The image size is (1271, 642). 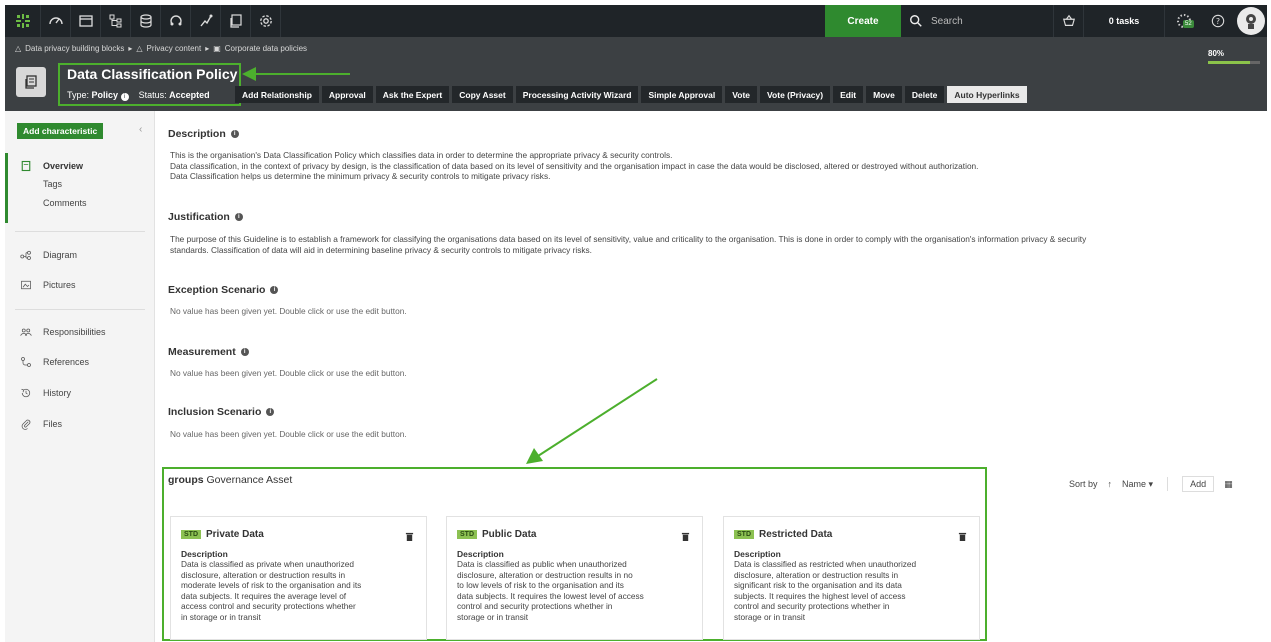 I want to click on collapse-sidebar-icon: ‹, so click(x=140, y=129).